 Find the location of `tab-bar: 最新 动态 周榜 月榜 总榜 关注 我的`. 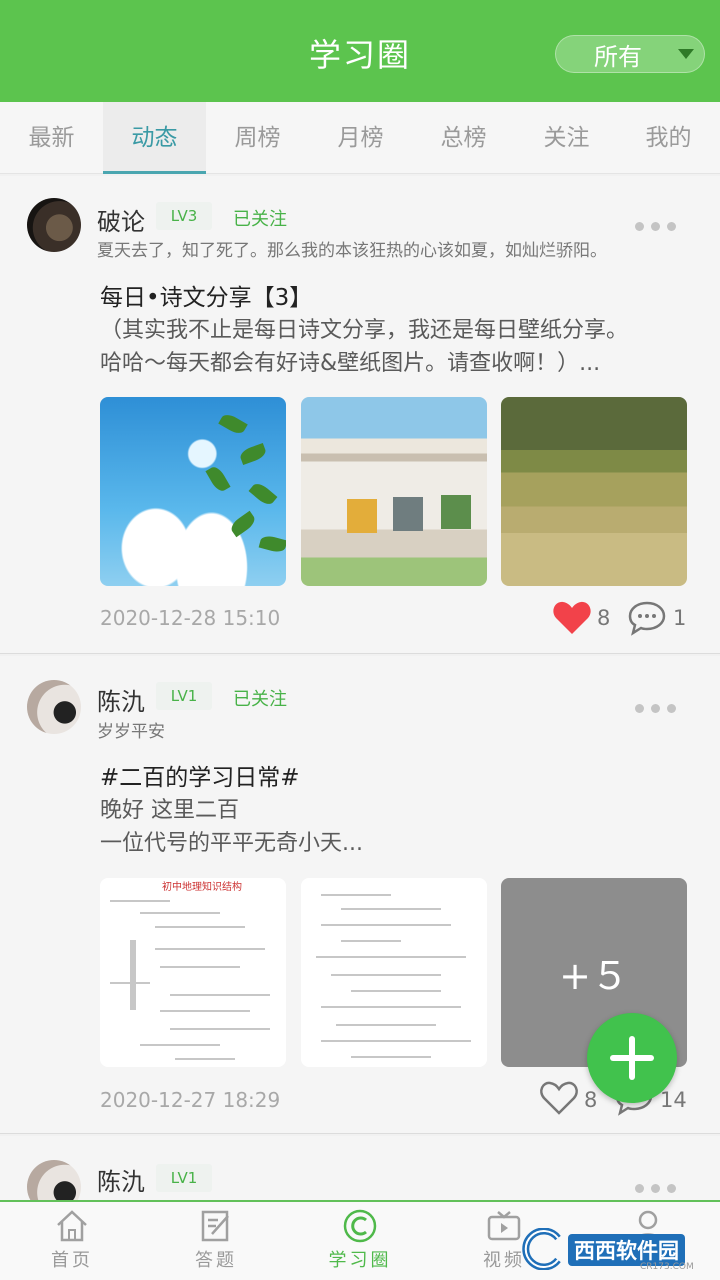

tab-bar: 最新 动态 周榜 月榜 总榜 关注 我的 is located at coordinates (360, 138).